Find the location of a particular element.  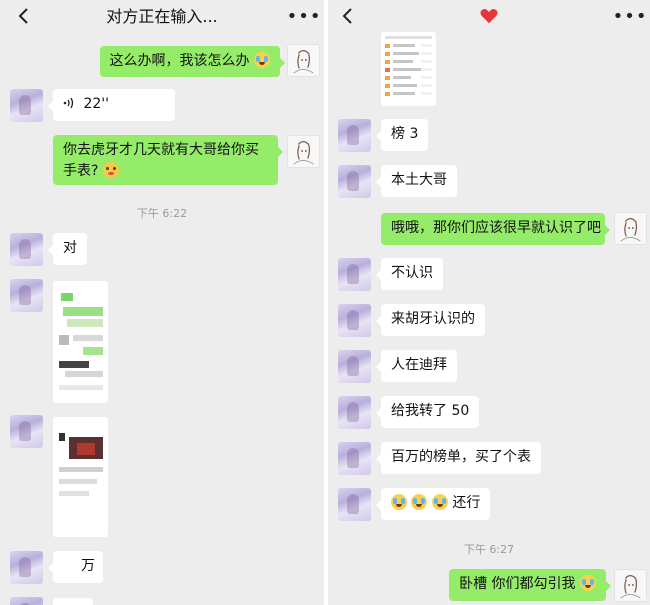

message-bubble-incoming: 对 is located at coordinates (67, 249).